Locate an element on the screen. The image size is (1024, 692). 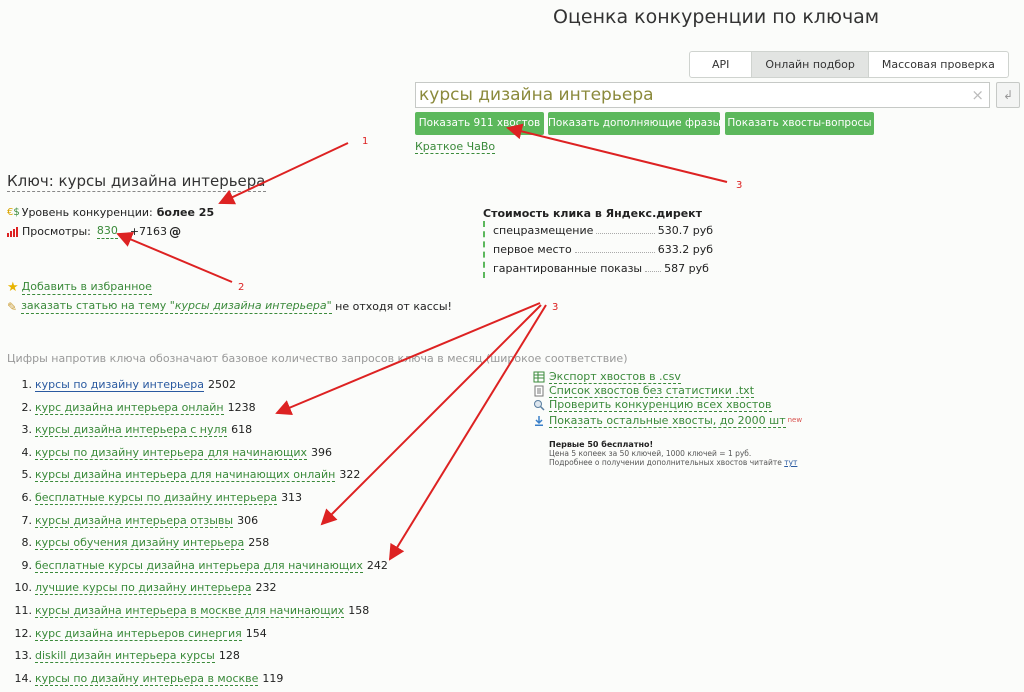
price-value: 633.2 руб is located at coordinates (685, 249).